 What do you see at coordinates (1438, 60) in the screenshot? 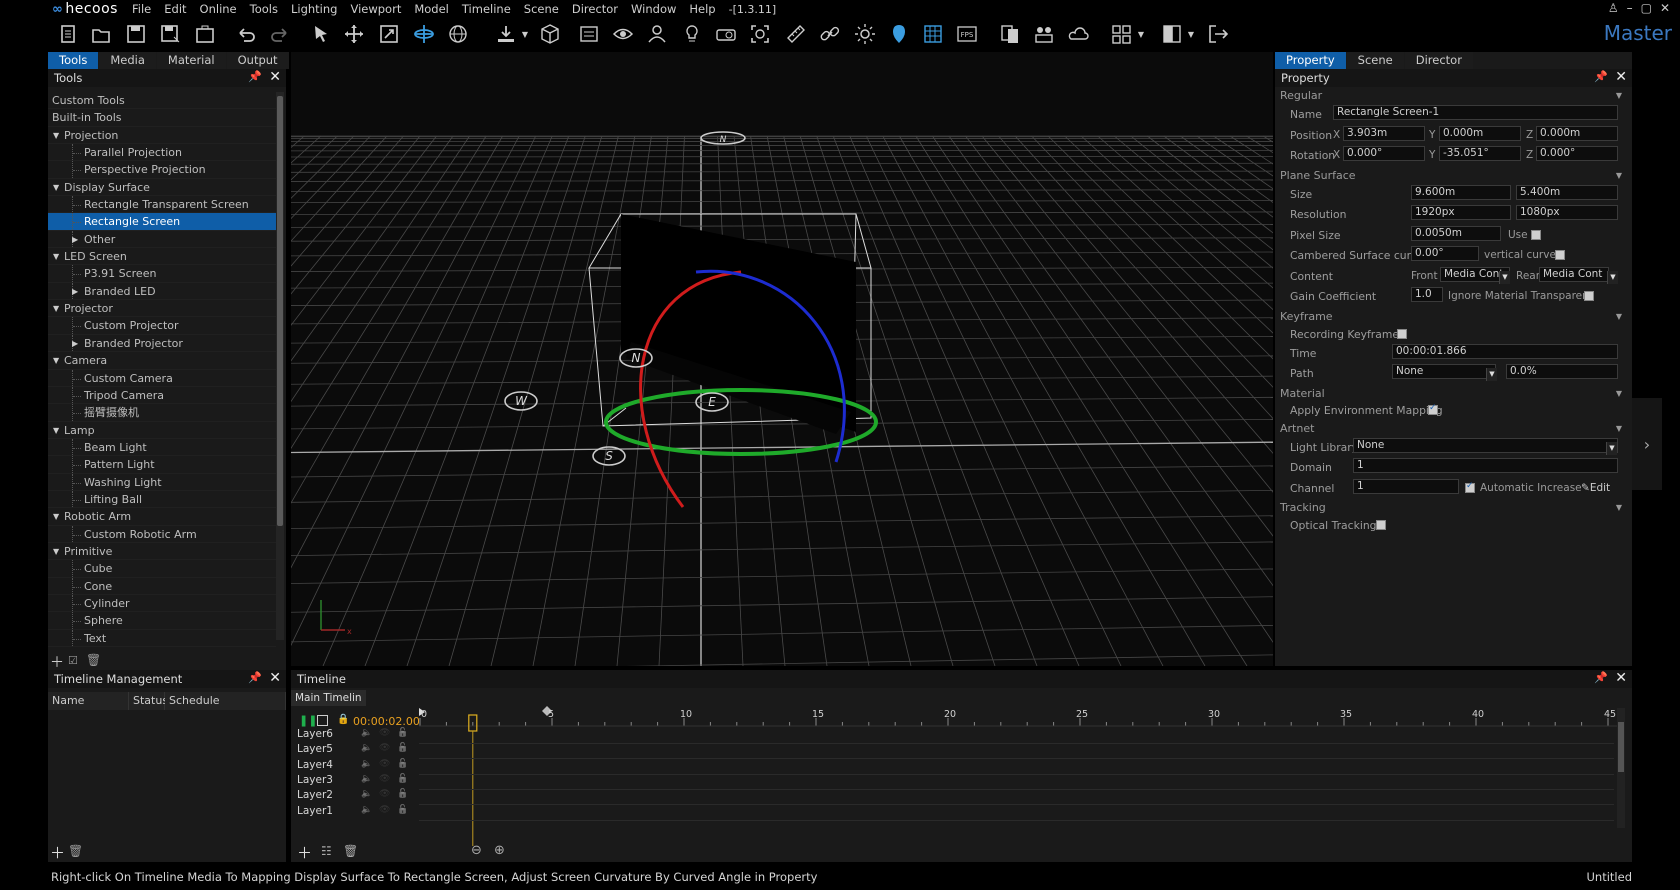
I see `tab-director: Director` at bounding box center [1438, 60].